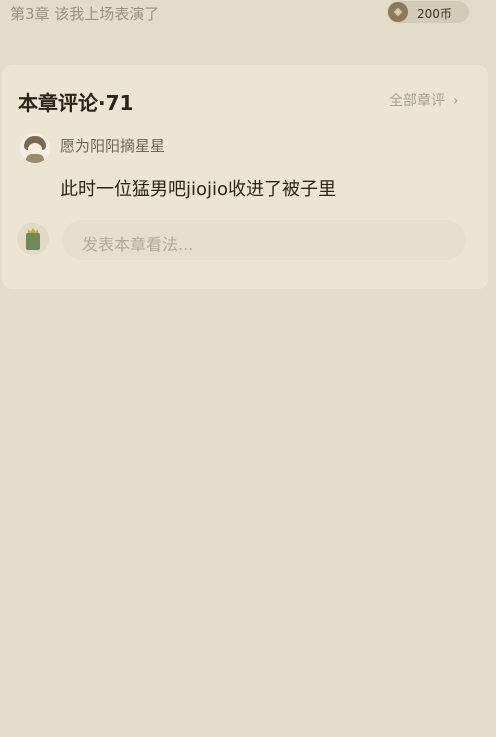  I want to click on coin-balance: 200币, so click(428, 12).